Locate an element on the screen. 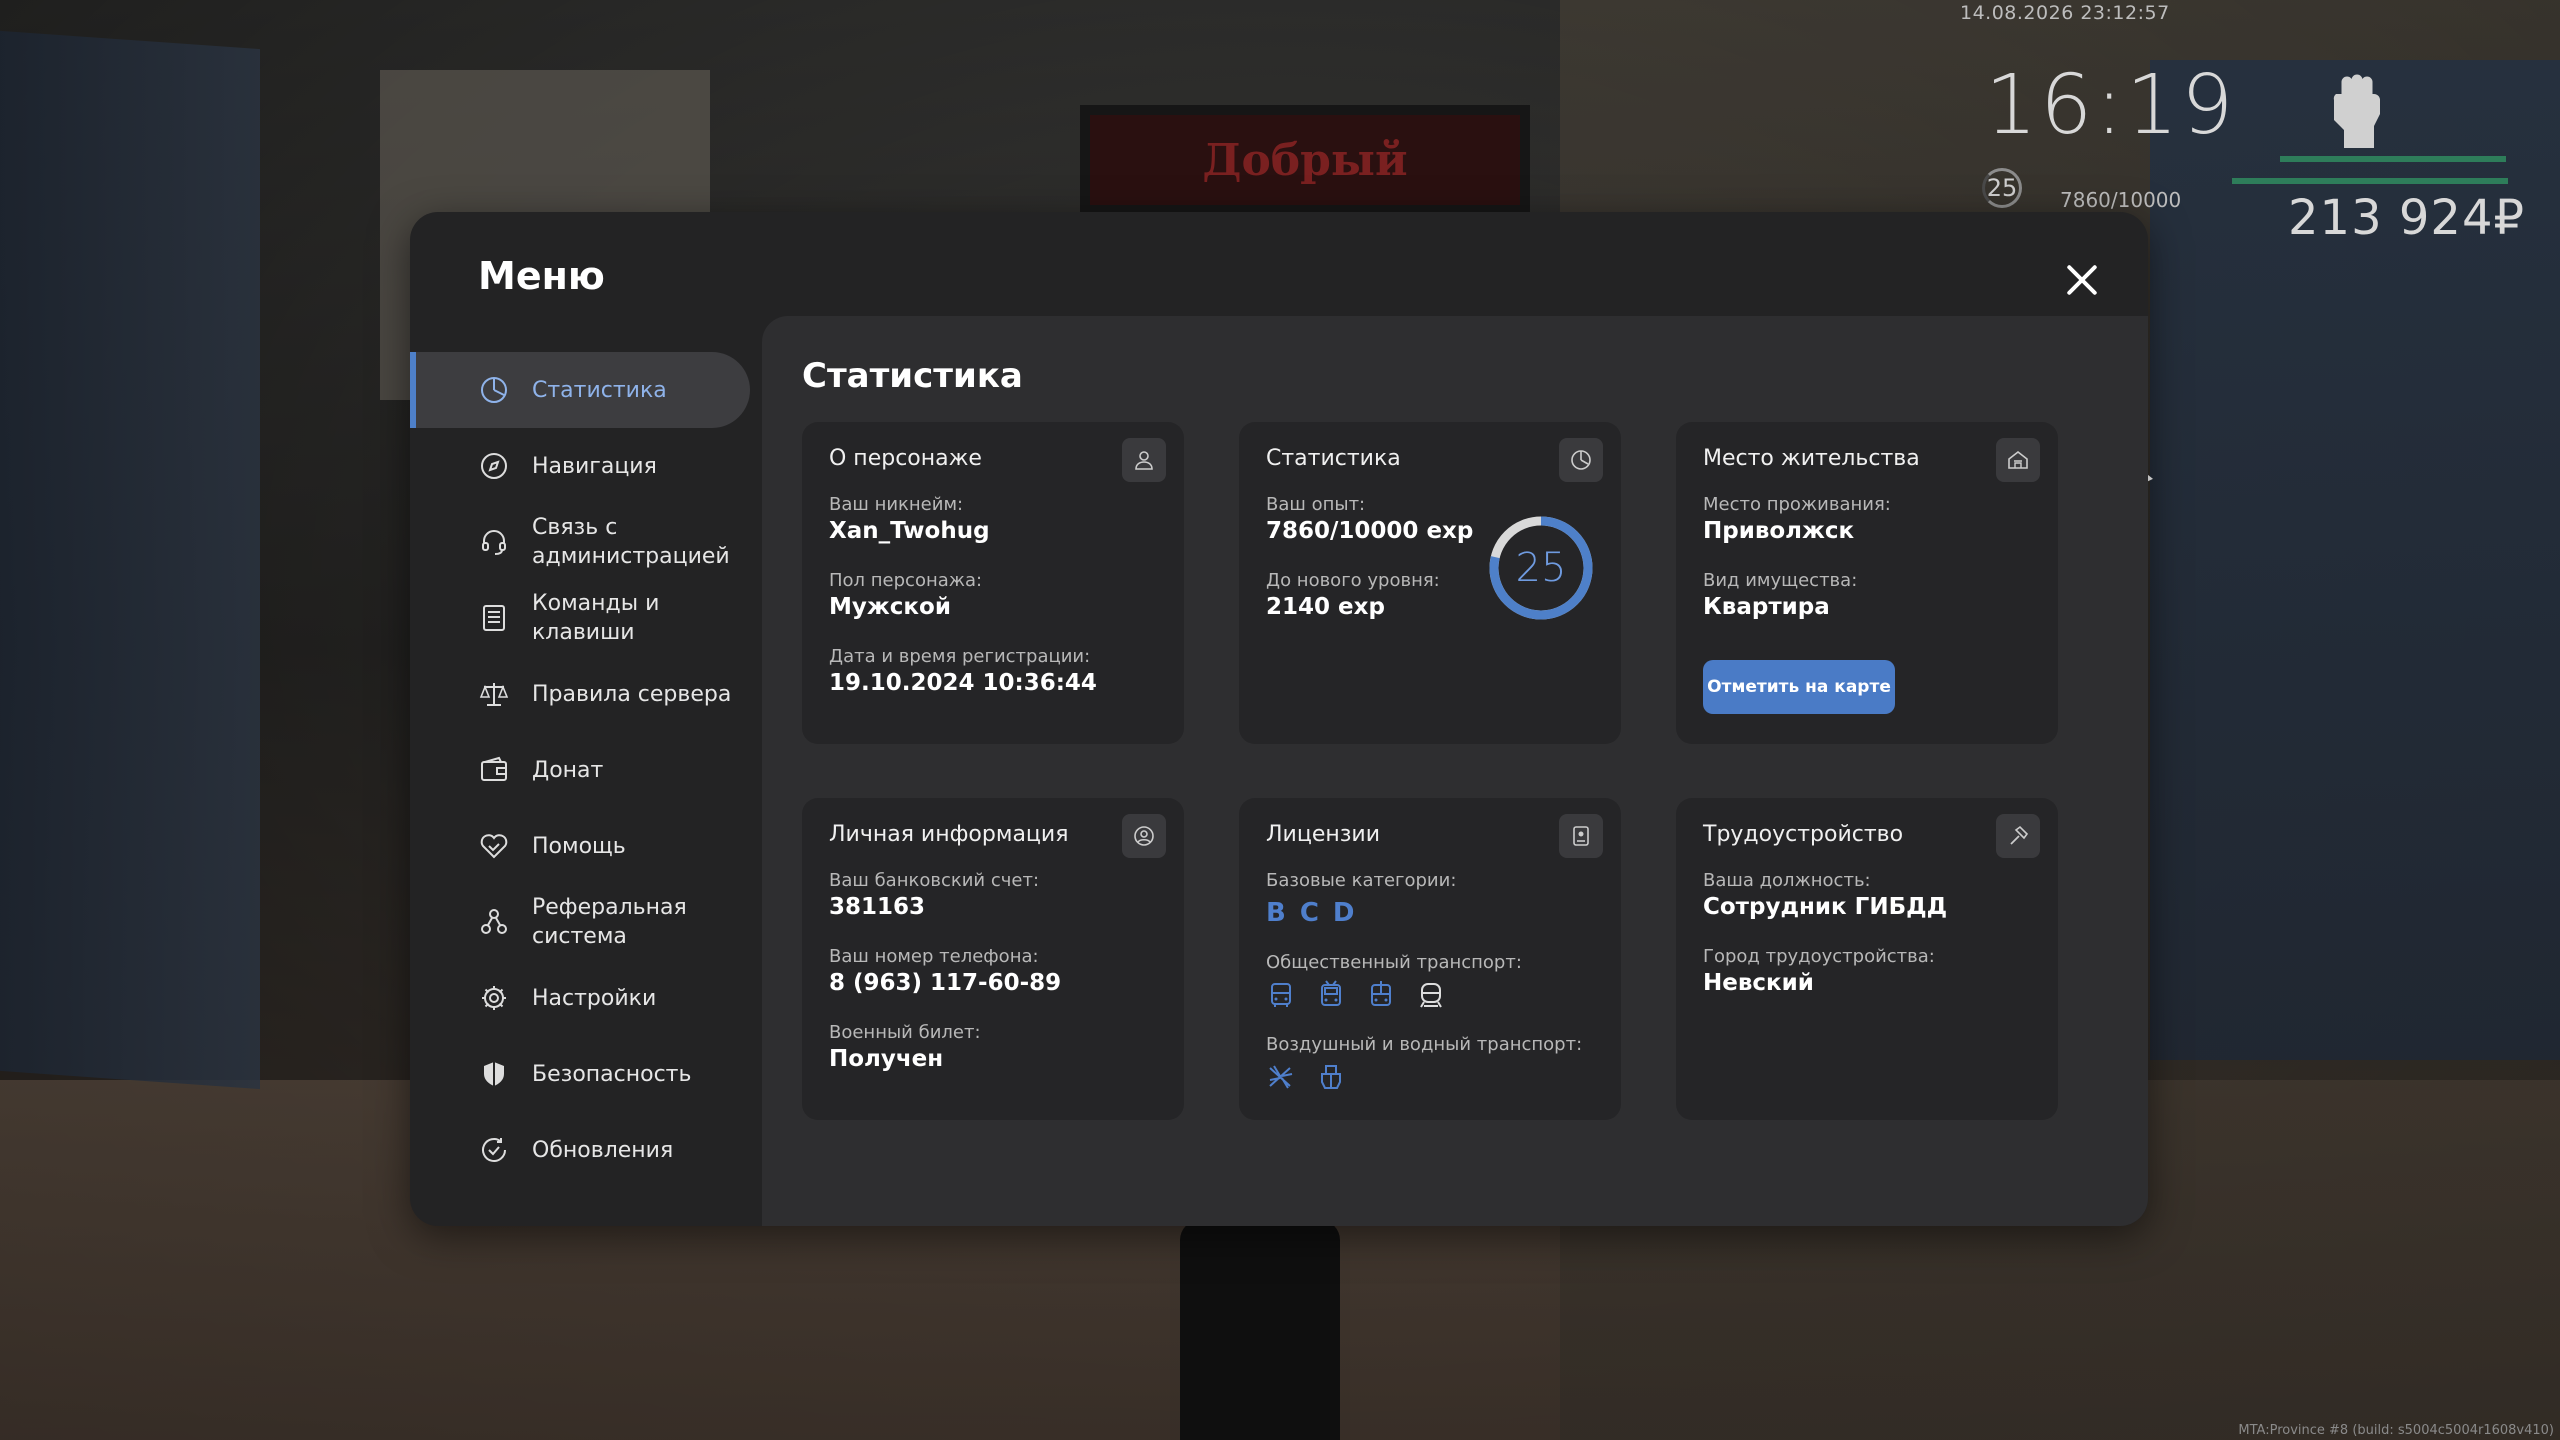 This screenshot has width=2560, height=1440. sidebar-item-help: Помощь is located at coordinates (580, 846).